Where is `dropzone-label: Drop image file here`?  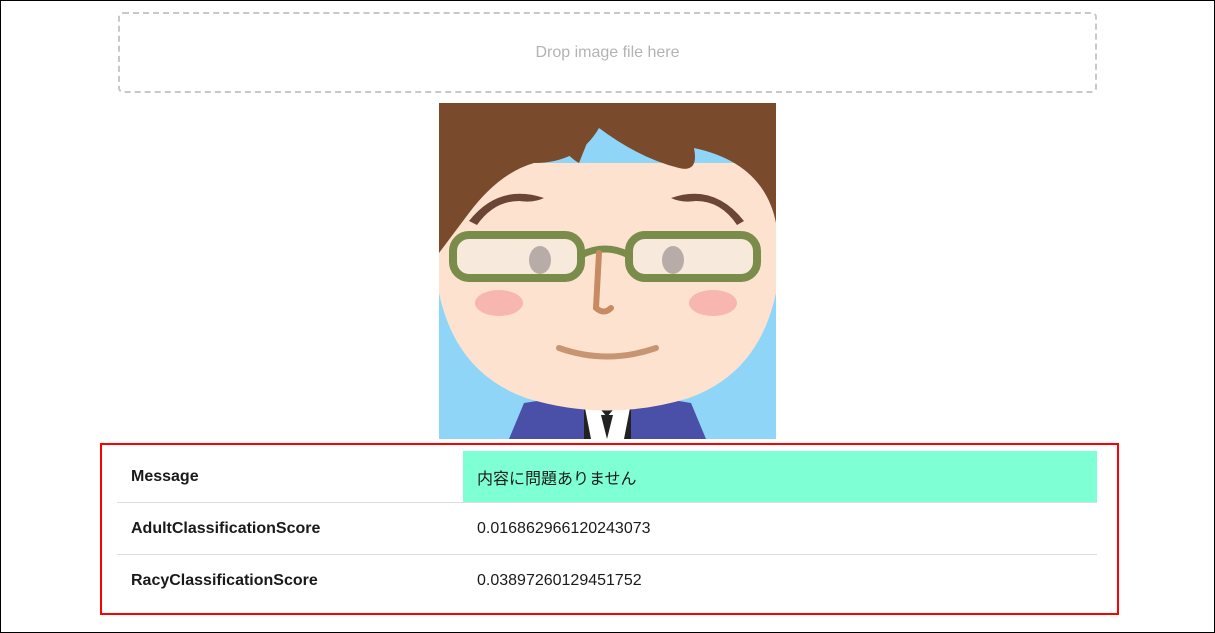
dropzone-label: Drop image file here is located at coordinates (607, 52).